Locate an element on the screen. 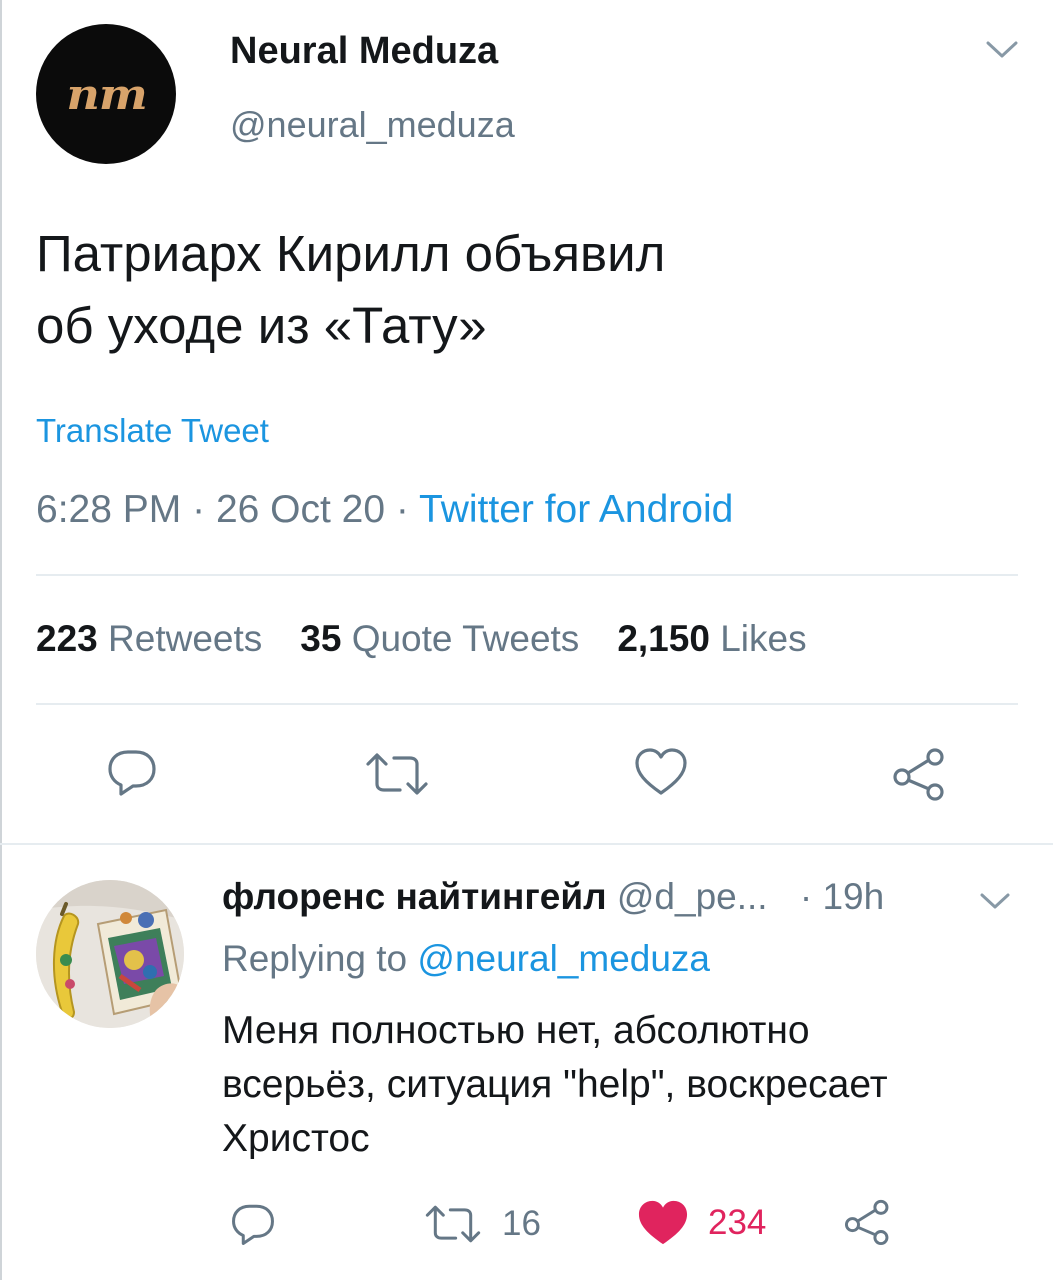  quote-tweets-stat: 35 Quote Tweets is located at coordinates (439, 638).